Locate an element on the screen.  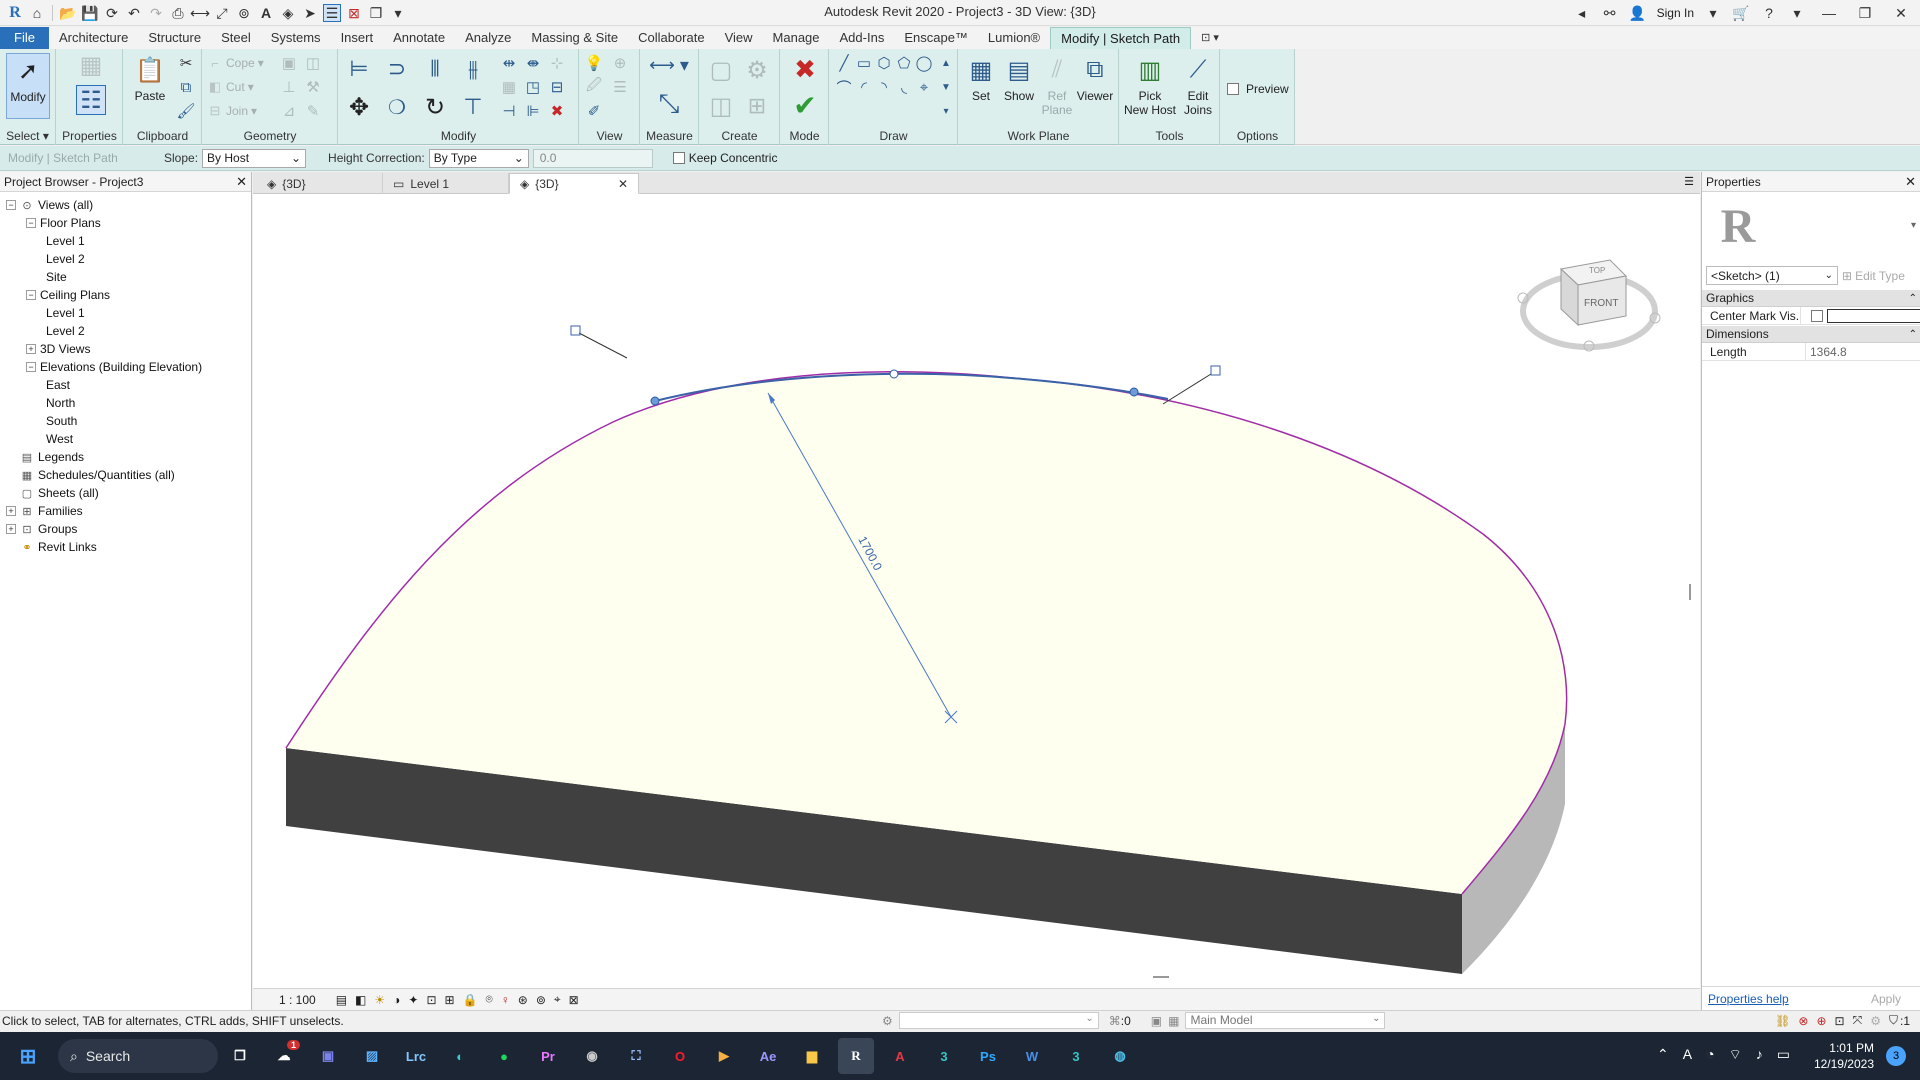
notification-badge: 3 is located at coordinates (1896, 1056).